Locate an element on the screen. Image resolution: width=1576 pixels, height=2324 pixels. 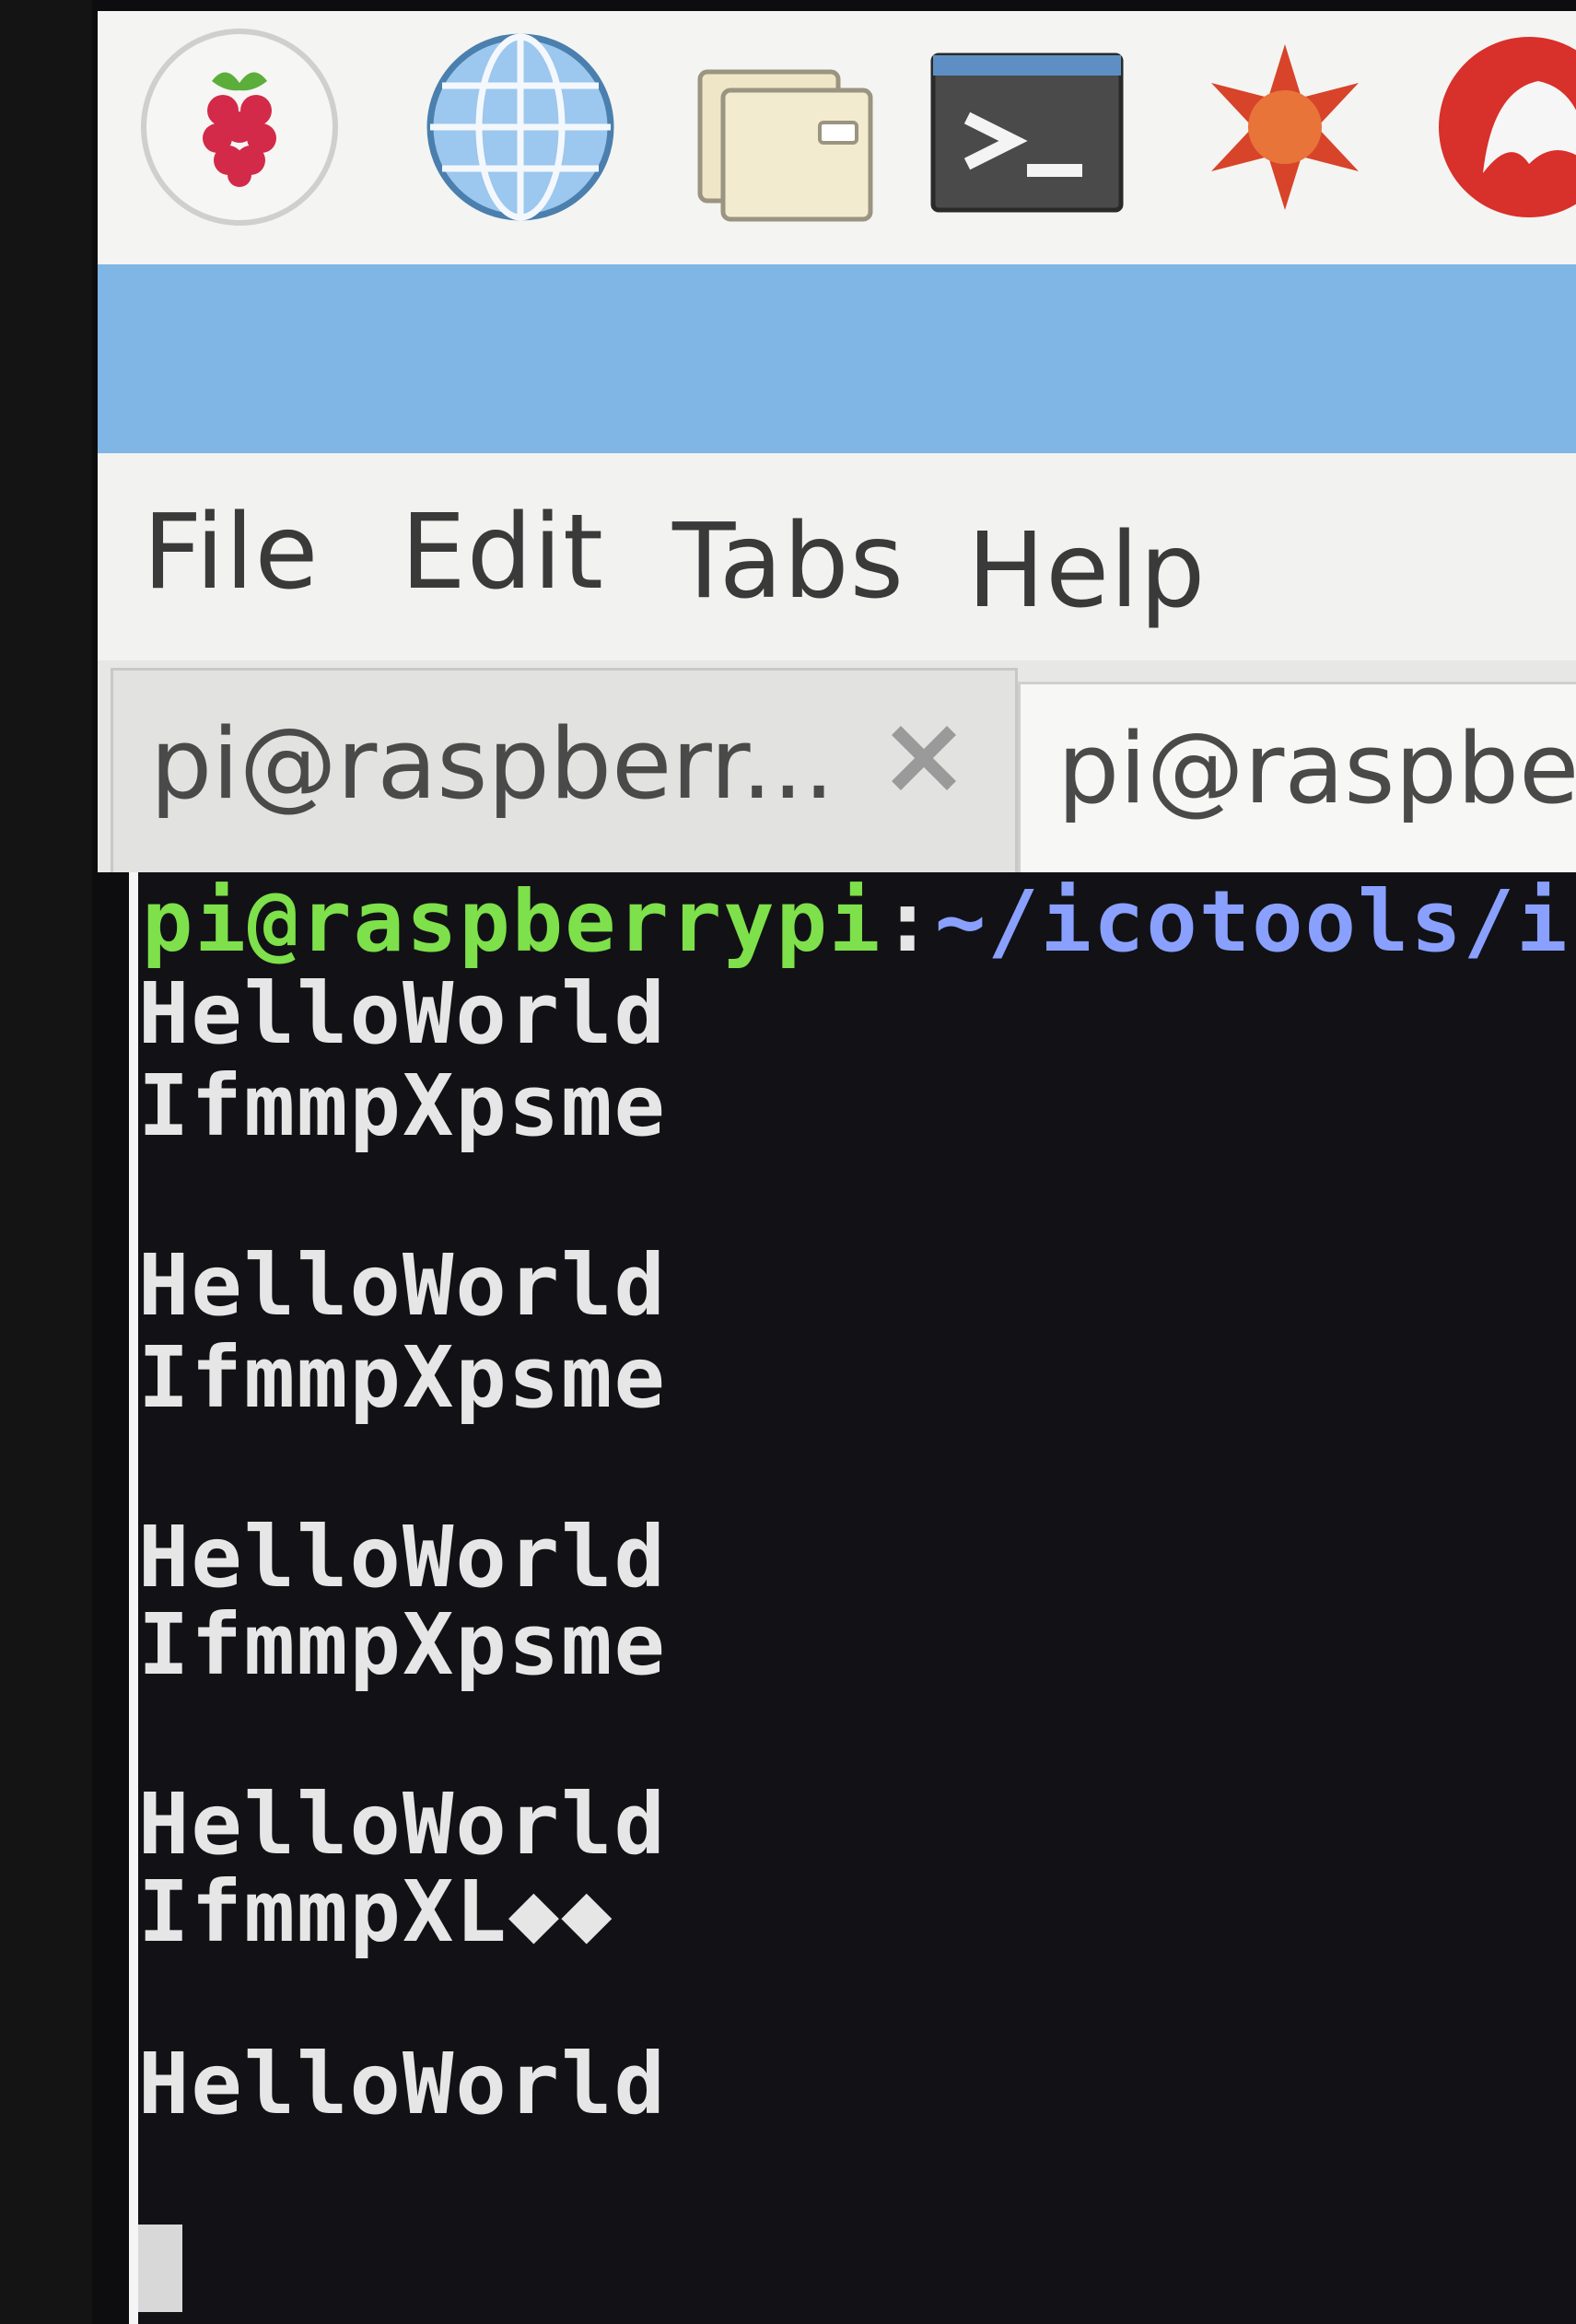
file-manager-icon is located at coordinates (783, 127).